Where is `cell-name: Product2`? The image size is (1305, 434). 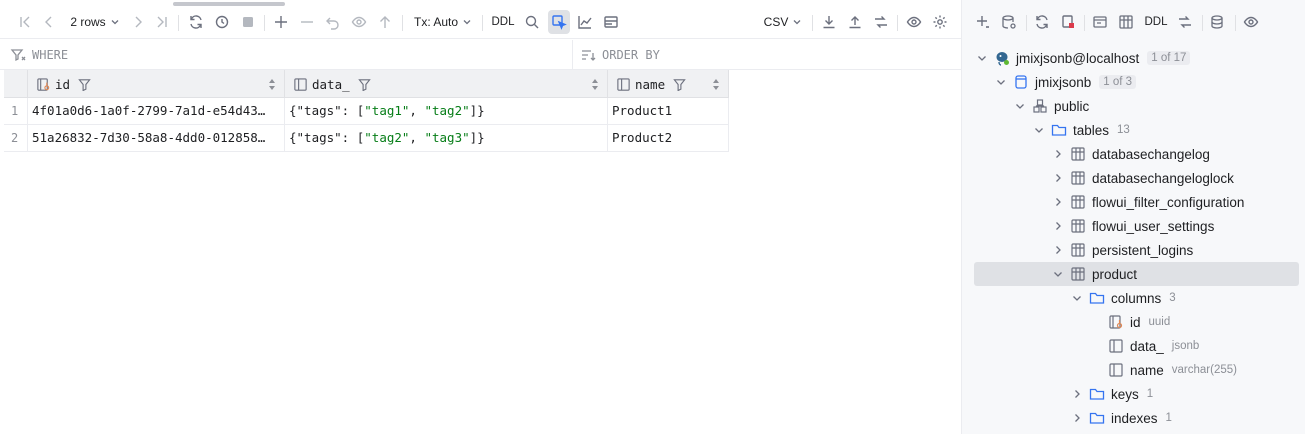
cell-name: Product2 is located at coordinates (668, 138).